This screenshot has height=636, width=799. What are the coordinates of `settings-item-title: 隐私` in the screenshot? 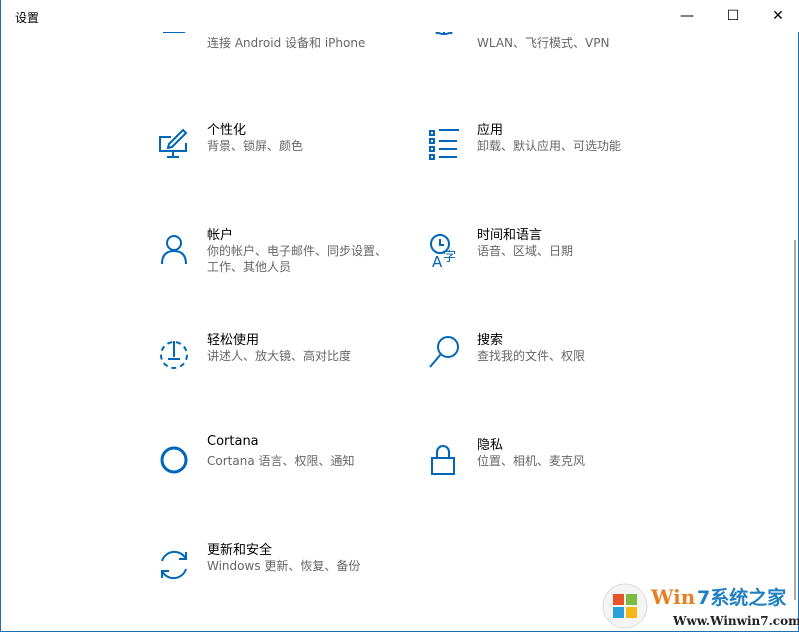 It's located at (490, 445).